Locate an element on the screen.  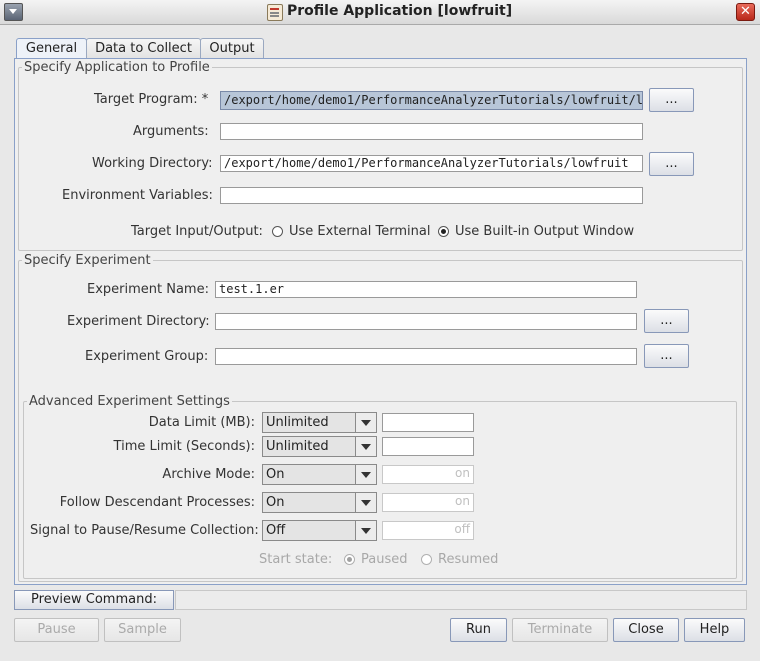
time-limit-selected: Unlimited is located at coordinates (297, 446).